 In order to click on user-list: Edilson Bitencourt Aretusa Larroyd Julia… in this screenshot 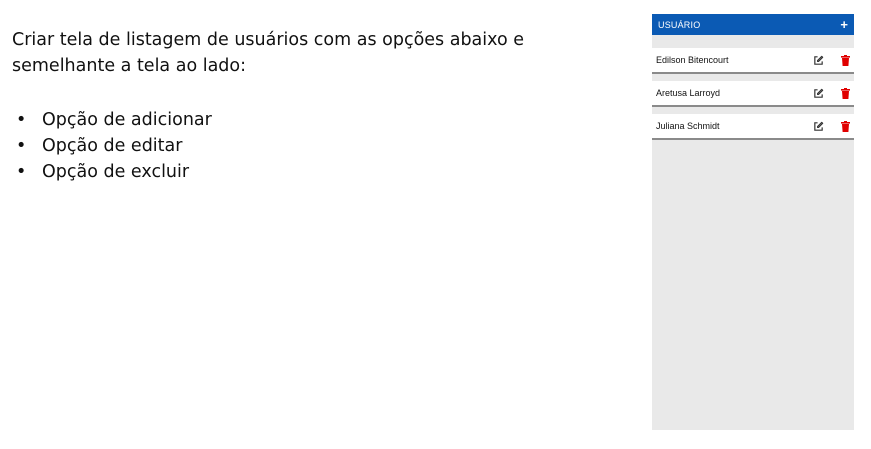, I will do `click(753, 87)`.